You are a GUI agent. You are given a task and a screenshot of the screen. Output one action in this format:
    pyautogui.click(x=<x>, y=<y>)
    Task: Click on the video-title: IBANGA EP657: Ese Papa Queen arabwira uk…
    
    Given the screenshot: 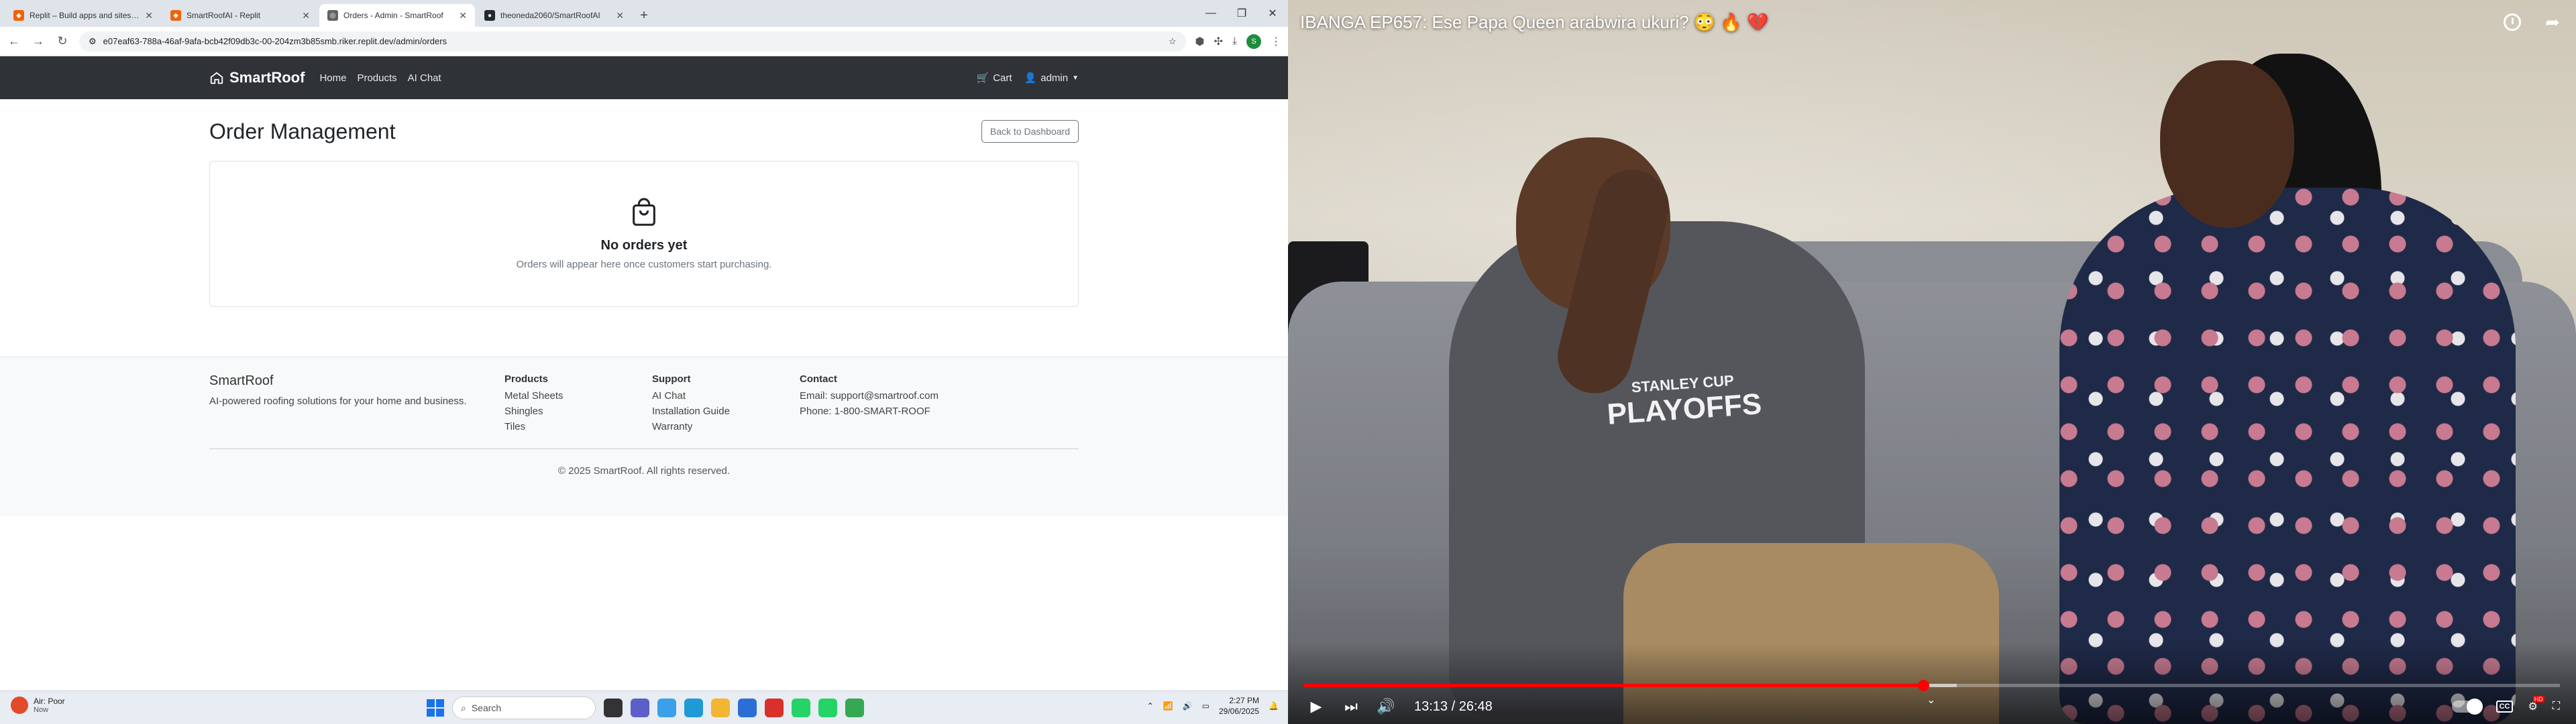 What is the action you would take?
    pyautogui.click(x=1534, y=22)
    